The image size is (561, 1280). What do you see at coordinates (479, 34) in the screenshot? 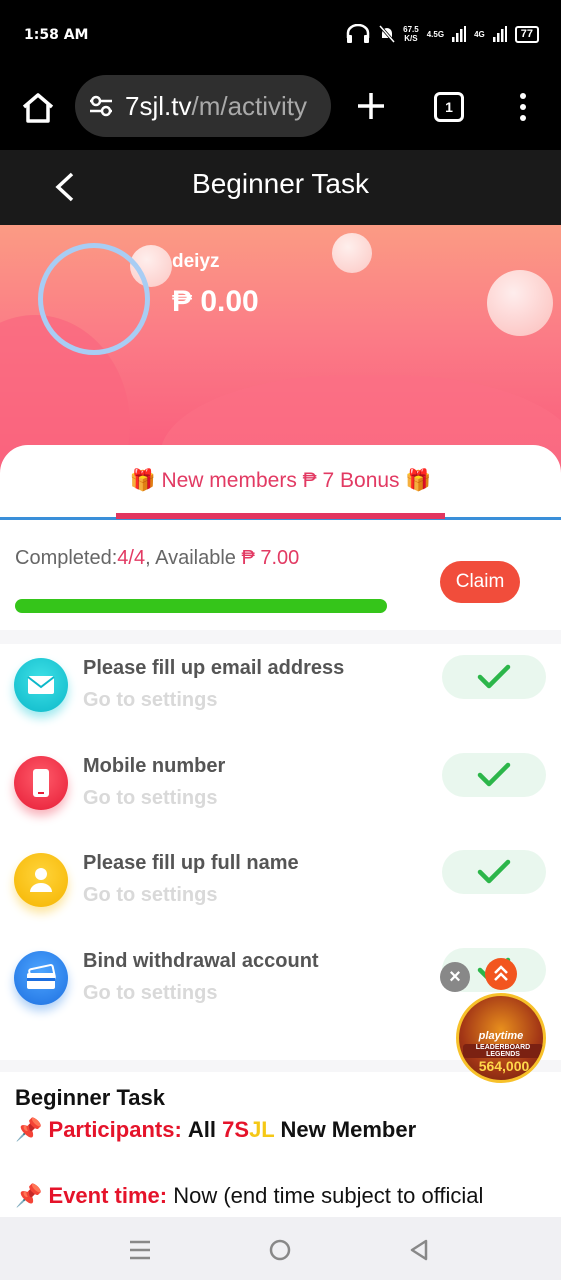
I see `signal-2-label: 4G` at bounding box center [479, 34].